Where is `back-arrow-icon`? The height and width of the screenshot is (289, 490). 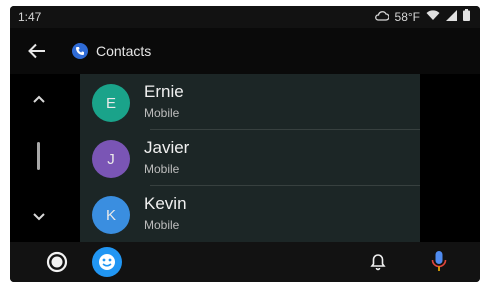
back-arrow-icon is located at coordinates (37, 51).